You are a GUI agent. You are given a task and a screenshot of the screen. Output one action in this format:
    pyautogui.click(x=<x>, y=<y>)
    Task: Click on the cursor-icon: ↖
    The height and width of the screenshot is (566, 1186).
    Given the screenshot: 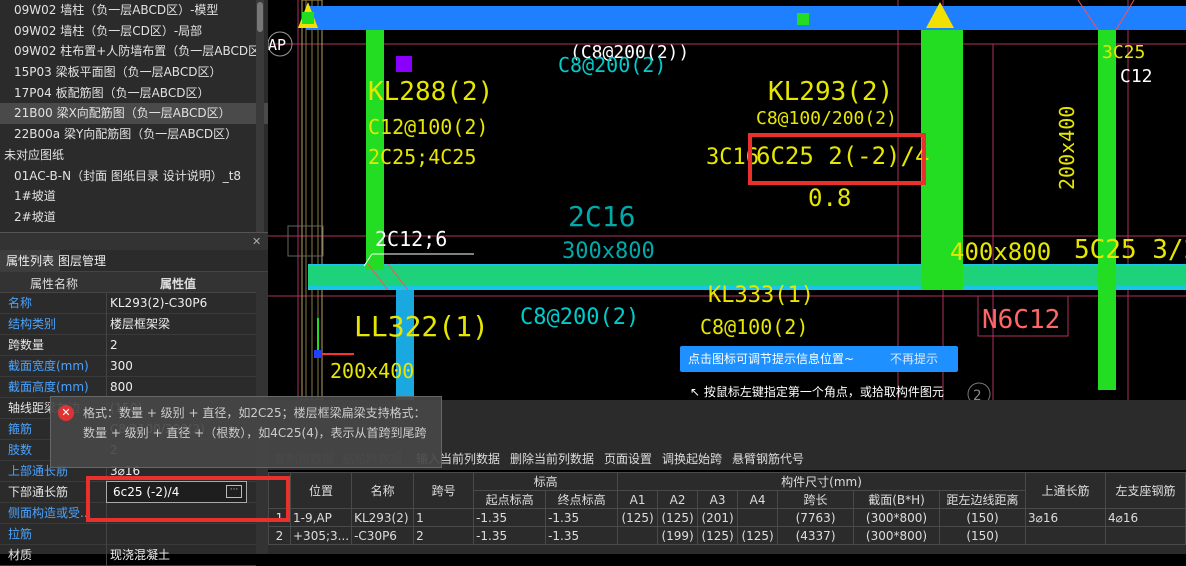 What is the action you would take?
    pyautogui.click(x=695, y=392)
    